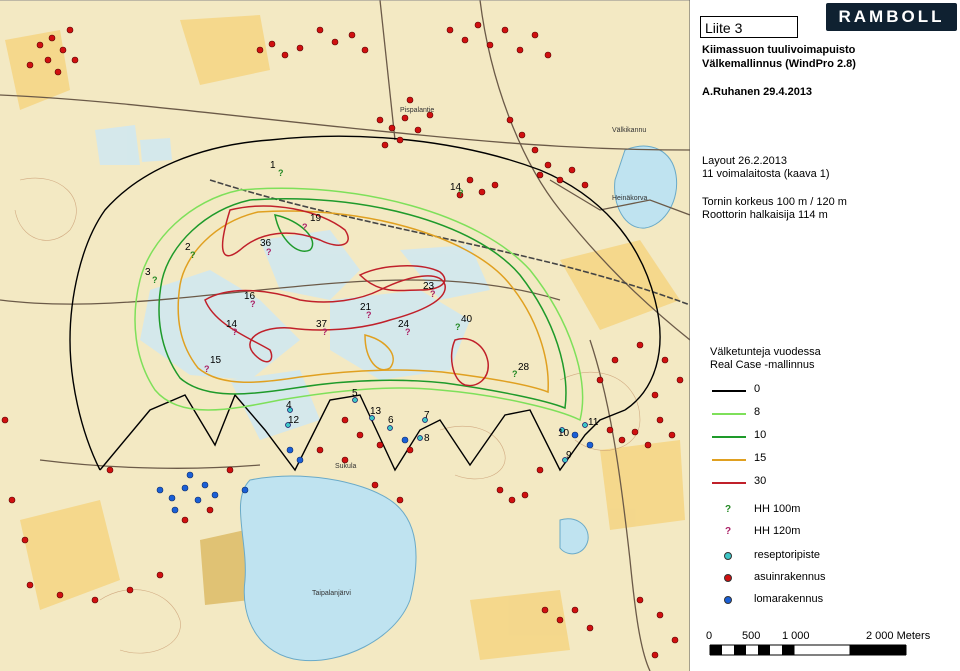 This screenshot has width=960, height=671. What do you see at coordinates (427, 415) in the screenshot?
I see `receptor-label: 7` at bounding box center [427, 415].